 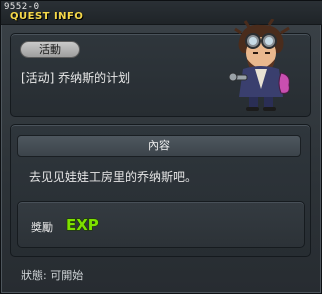 I want to click on quest-category-tag: 活動, so click(x=50, y=49).